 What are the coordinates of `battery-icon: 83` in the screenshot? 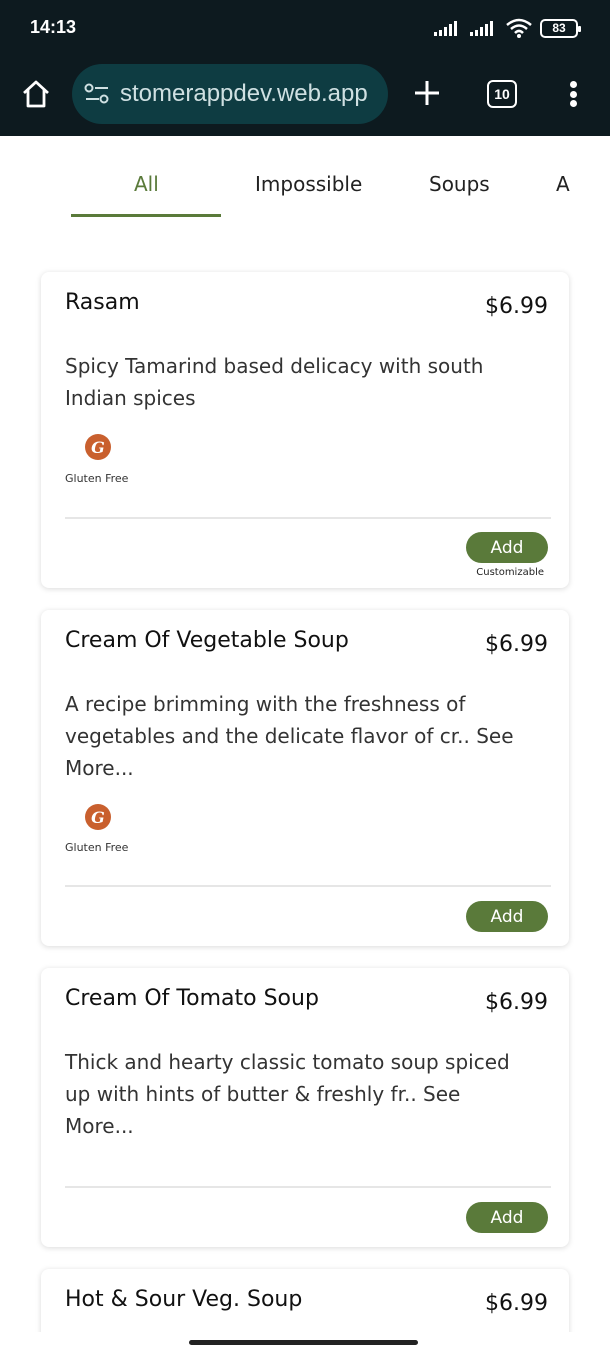 It's located at (560, 28).